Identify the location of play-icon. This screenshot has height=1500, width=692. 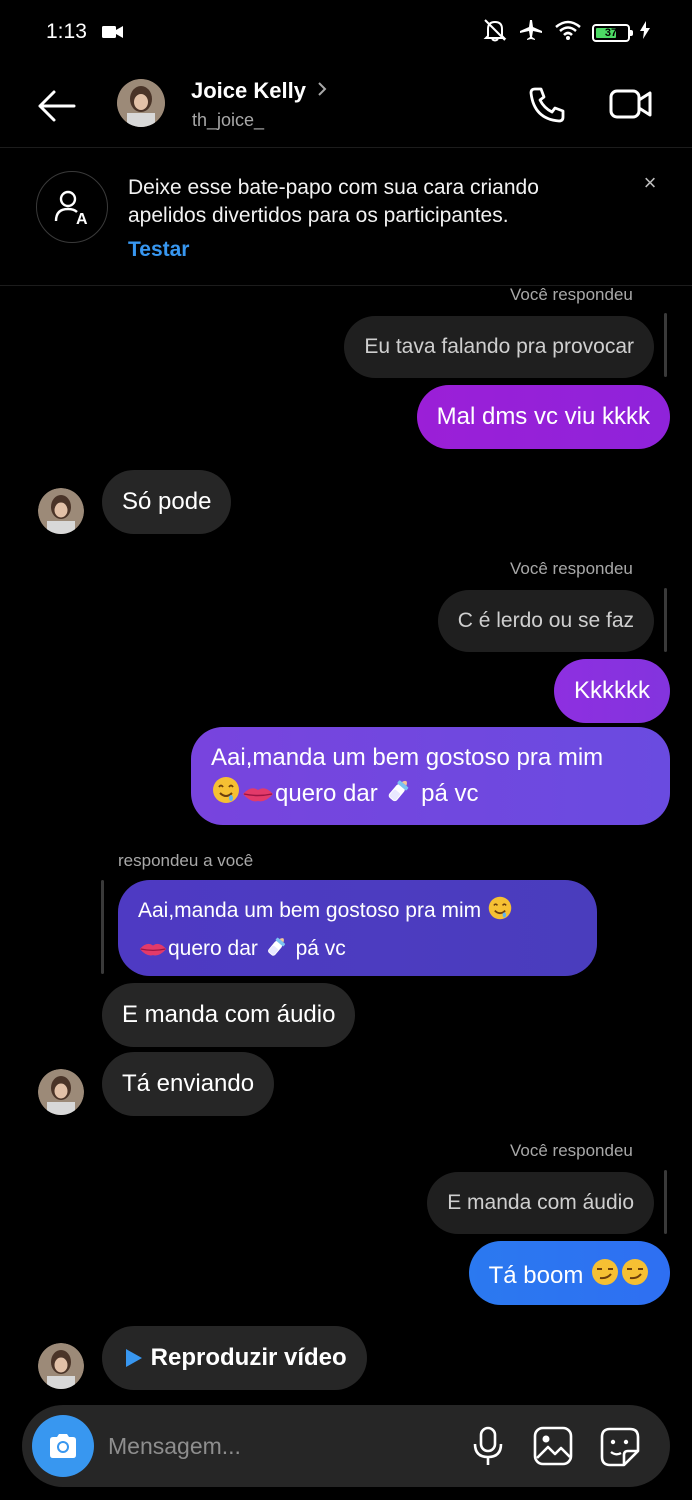
(133, 1362).